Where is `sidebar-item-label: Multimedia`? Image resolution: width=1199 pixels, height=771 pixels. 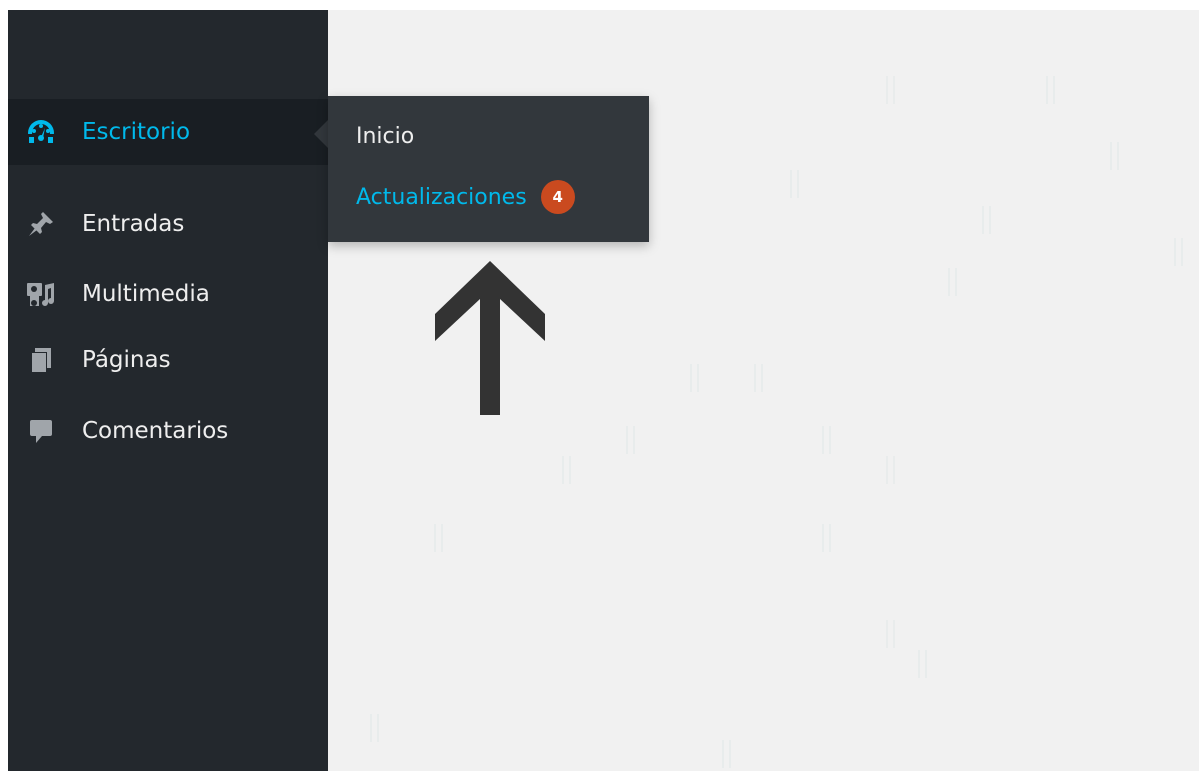
sidebar-item-label: Multimedia is located at coordinates (146, 294).